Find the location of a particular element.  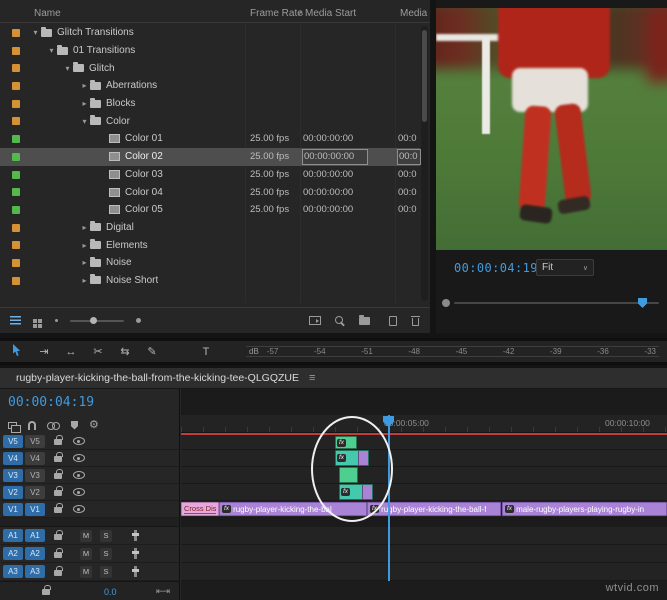

bin-row-blocks: ▸ Blocks is located at coordinates (210, 104).